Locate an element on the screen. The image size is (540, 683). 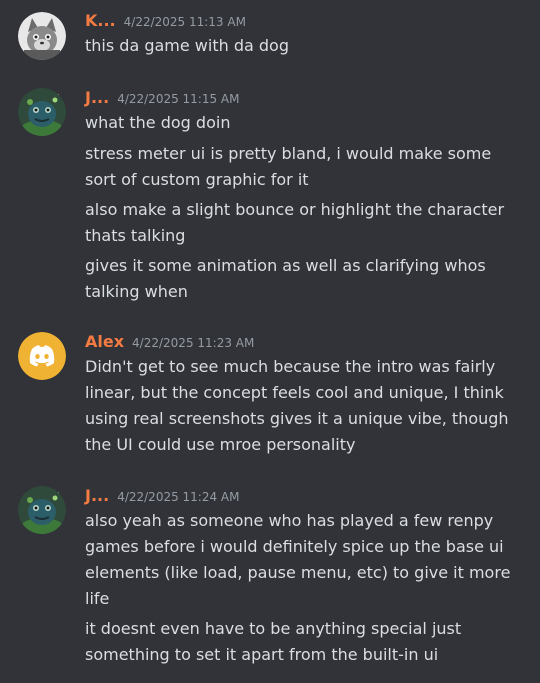
message-header: J... 4/22/2025 11:15 AM is located at coordinates (162, 98).